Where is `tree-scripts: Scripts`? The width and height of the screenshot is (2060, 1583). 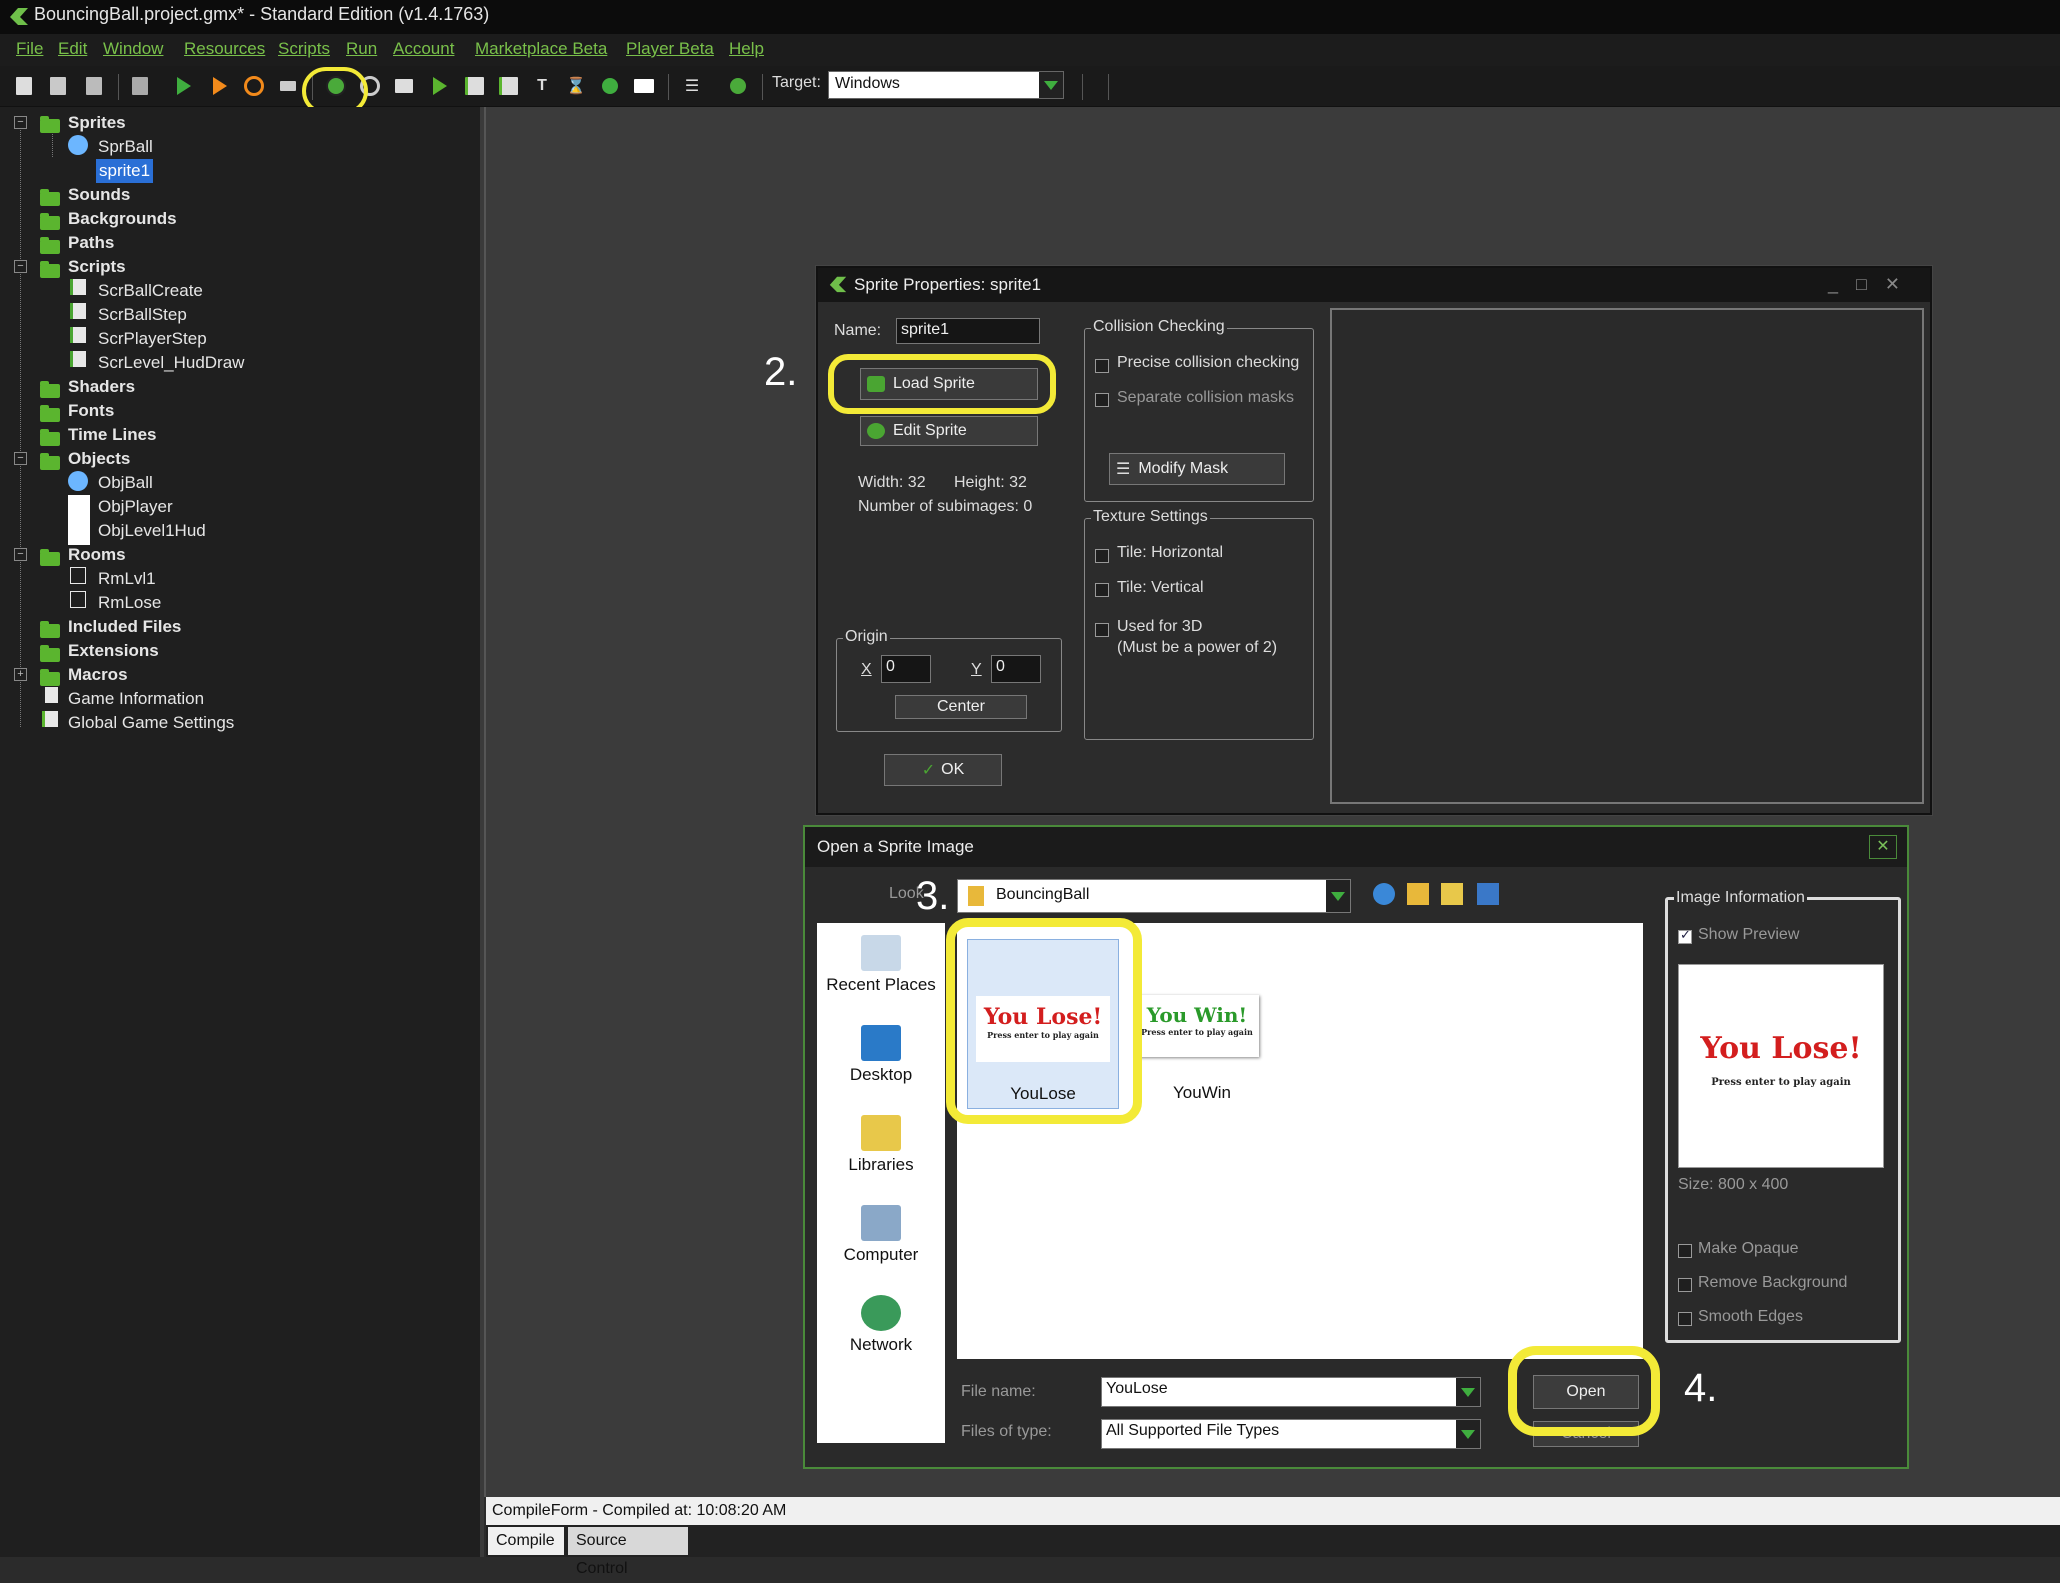 tree-scripts: Scripts is located at coordinates (97, 267).